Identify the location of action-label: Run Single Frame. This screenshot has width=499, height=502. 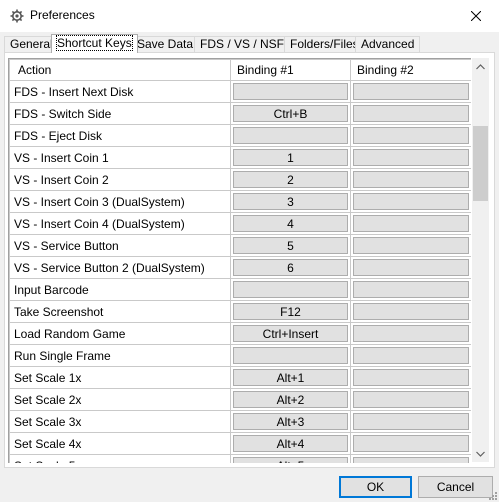
(120, 355).